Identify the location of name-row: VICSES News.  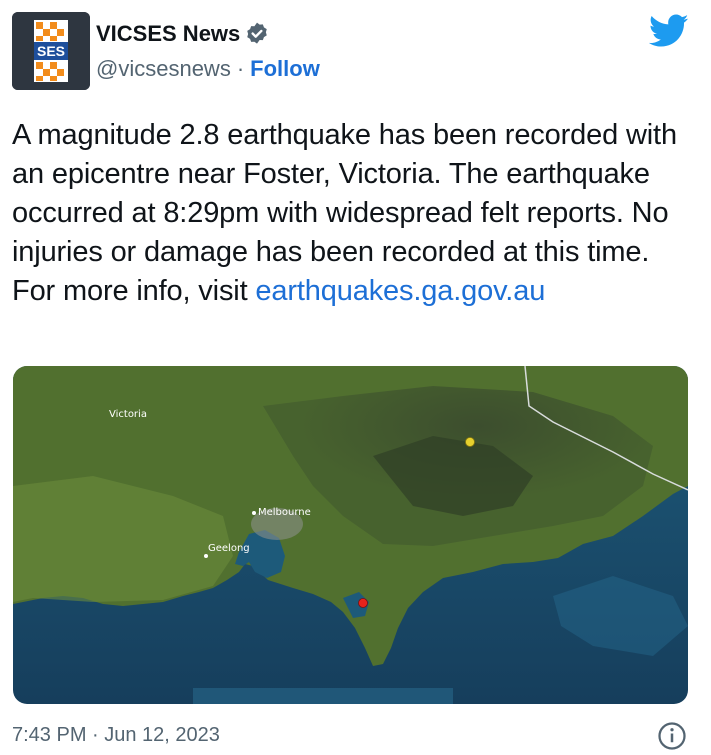
(208, 34).